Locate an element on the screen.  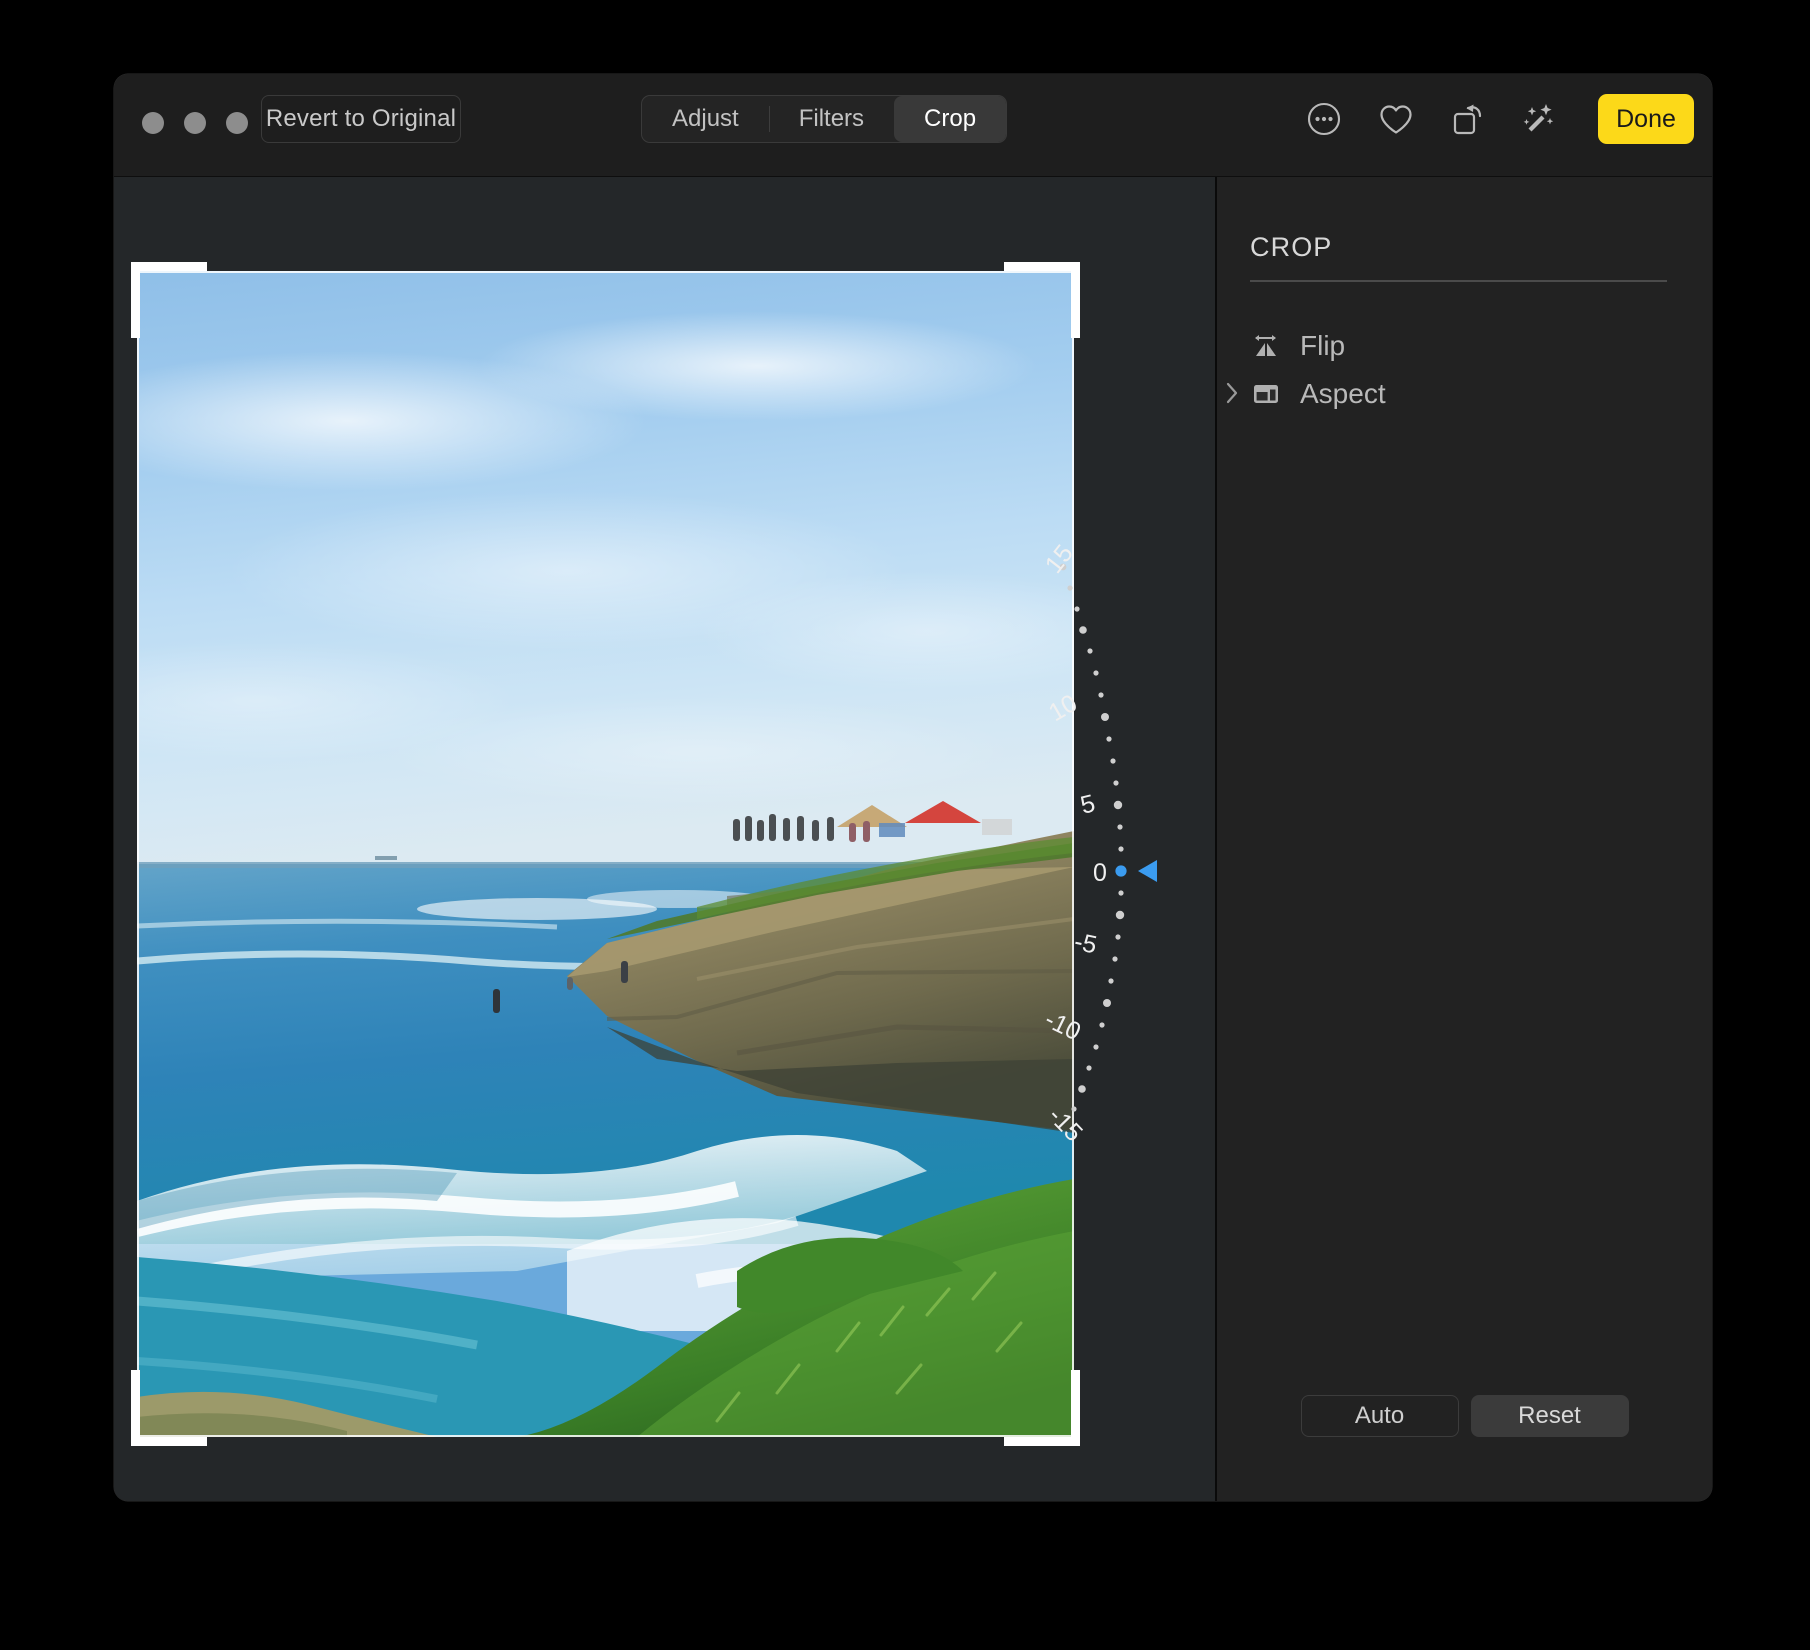
tab-crop-label: Crop is located at coordinates (950, 118).